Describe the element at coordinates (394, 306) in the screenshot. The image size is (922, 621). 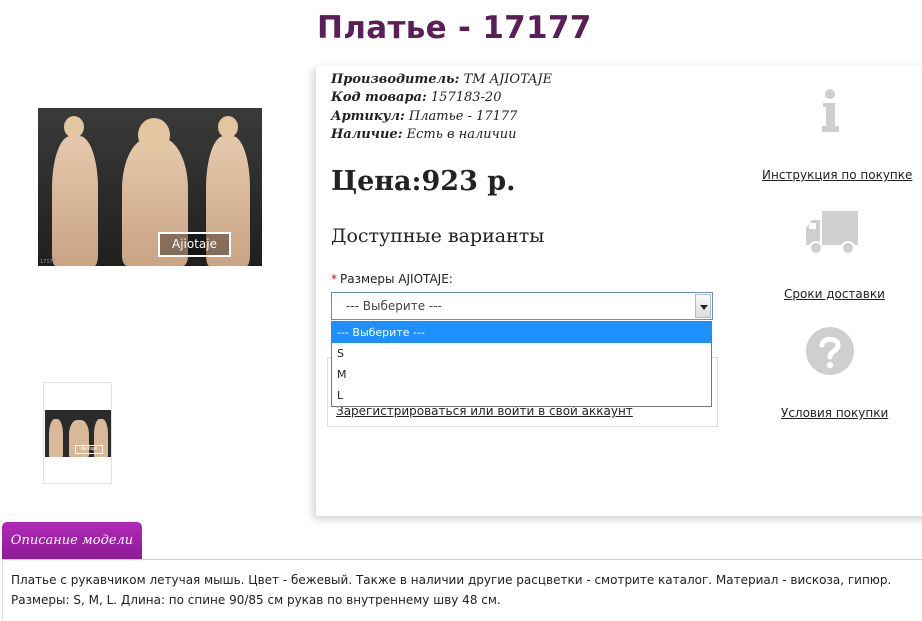
I see `size-select-value: --- Выберите ---` at that location.